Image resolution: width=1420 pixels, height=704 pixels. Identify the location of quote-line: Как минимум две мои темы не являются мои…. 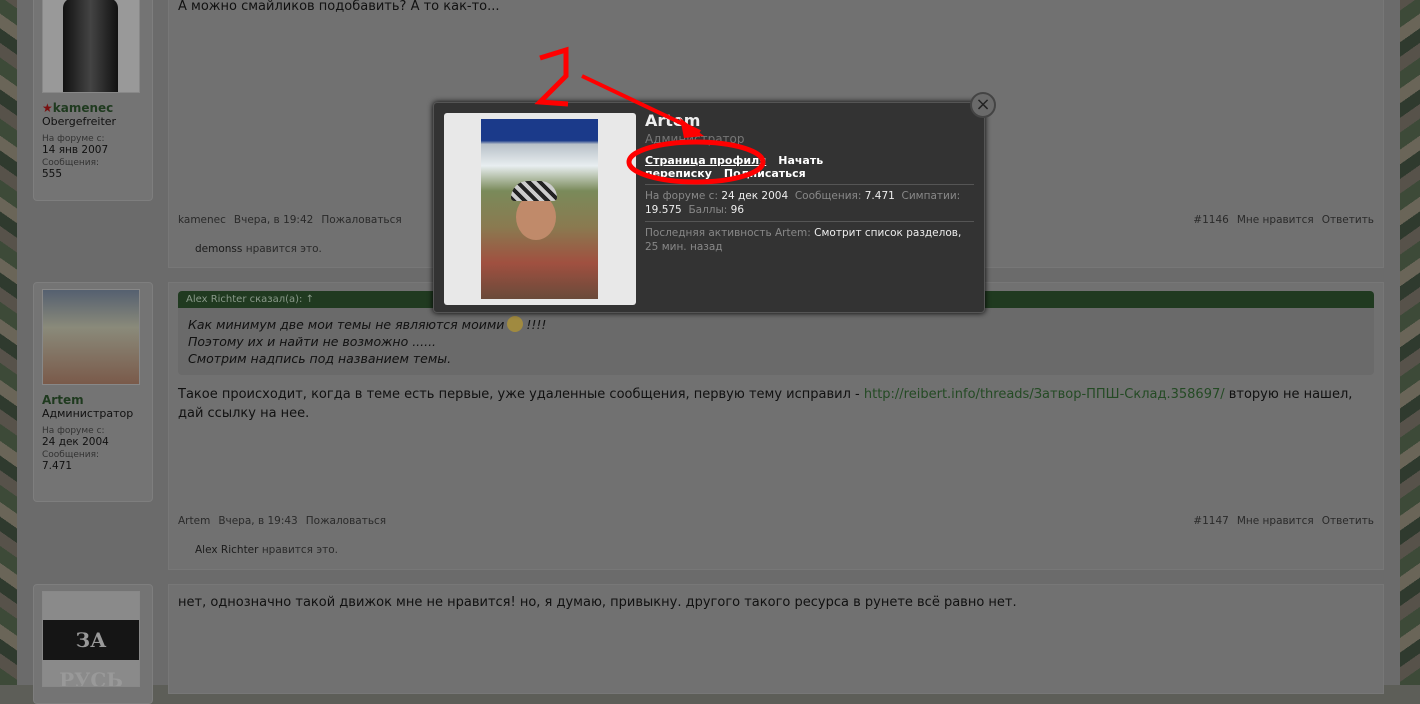
(346, 324).